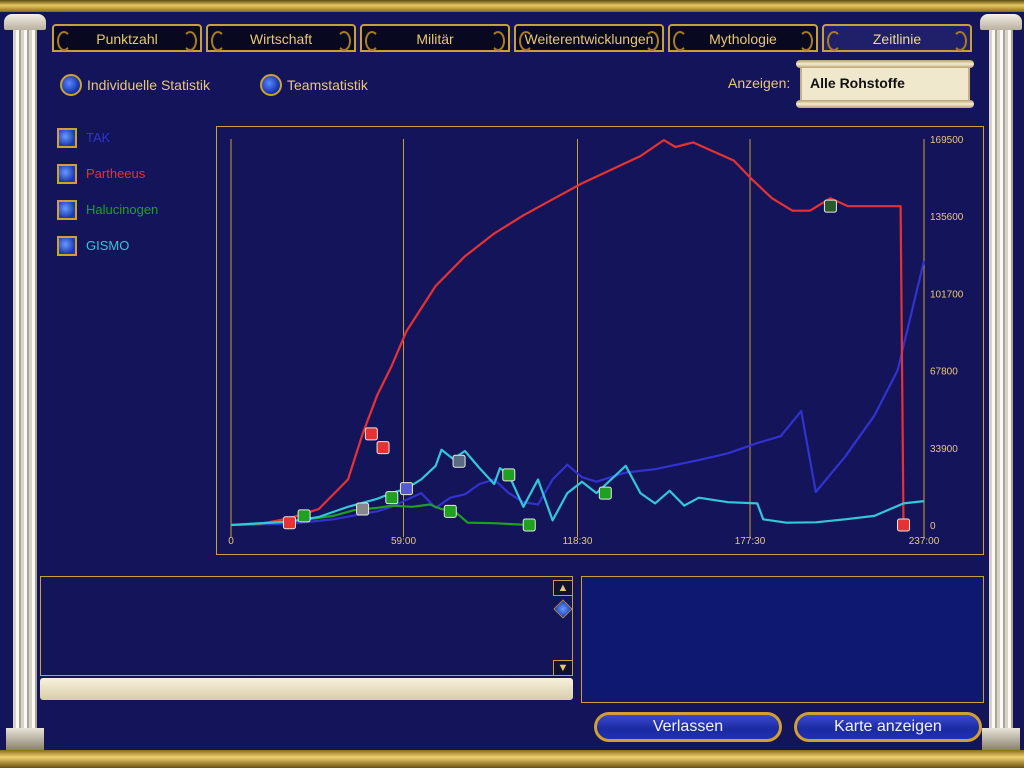 This screenshot has height=768, width=1024. Describe the element at coordinates (327, 85) in the screenshot. I see `team-stats-label: Teamstatistik` at that location.